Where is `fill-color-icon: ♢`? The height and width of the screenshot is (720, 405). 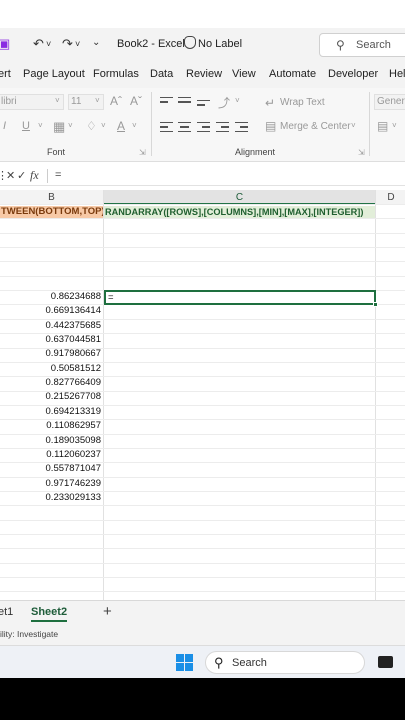 fill-color-icon: ♢ is located at coordinates (91, 126).